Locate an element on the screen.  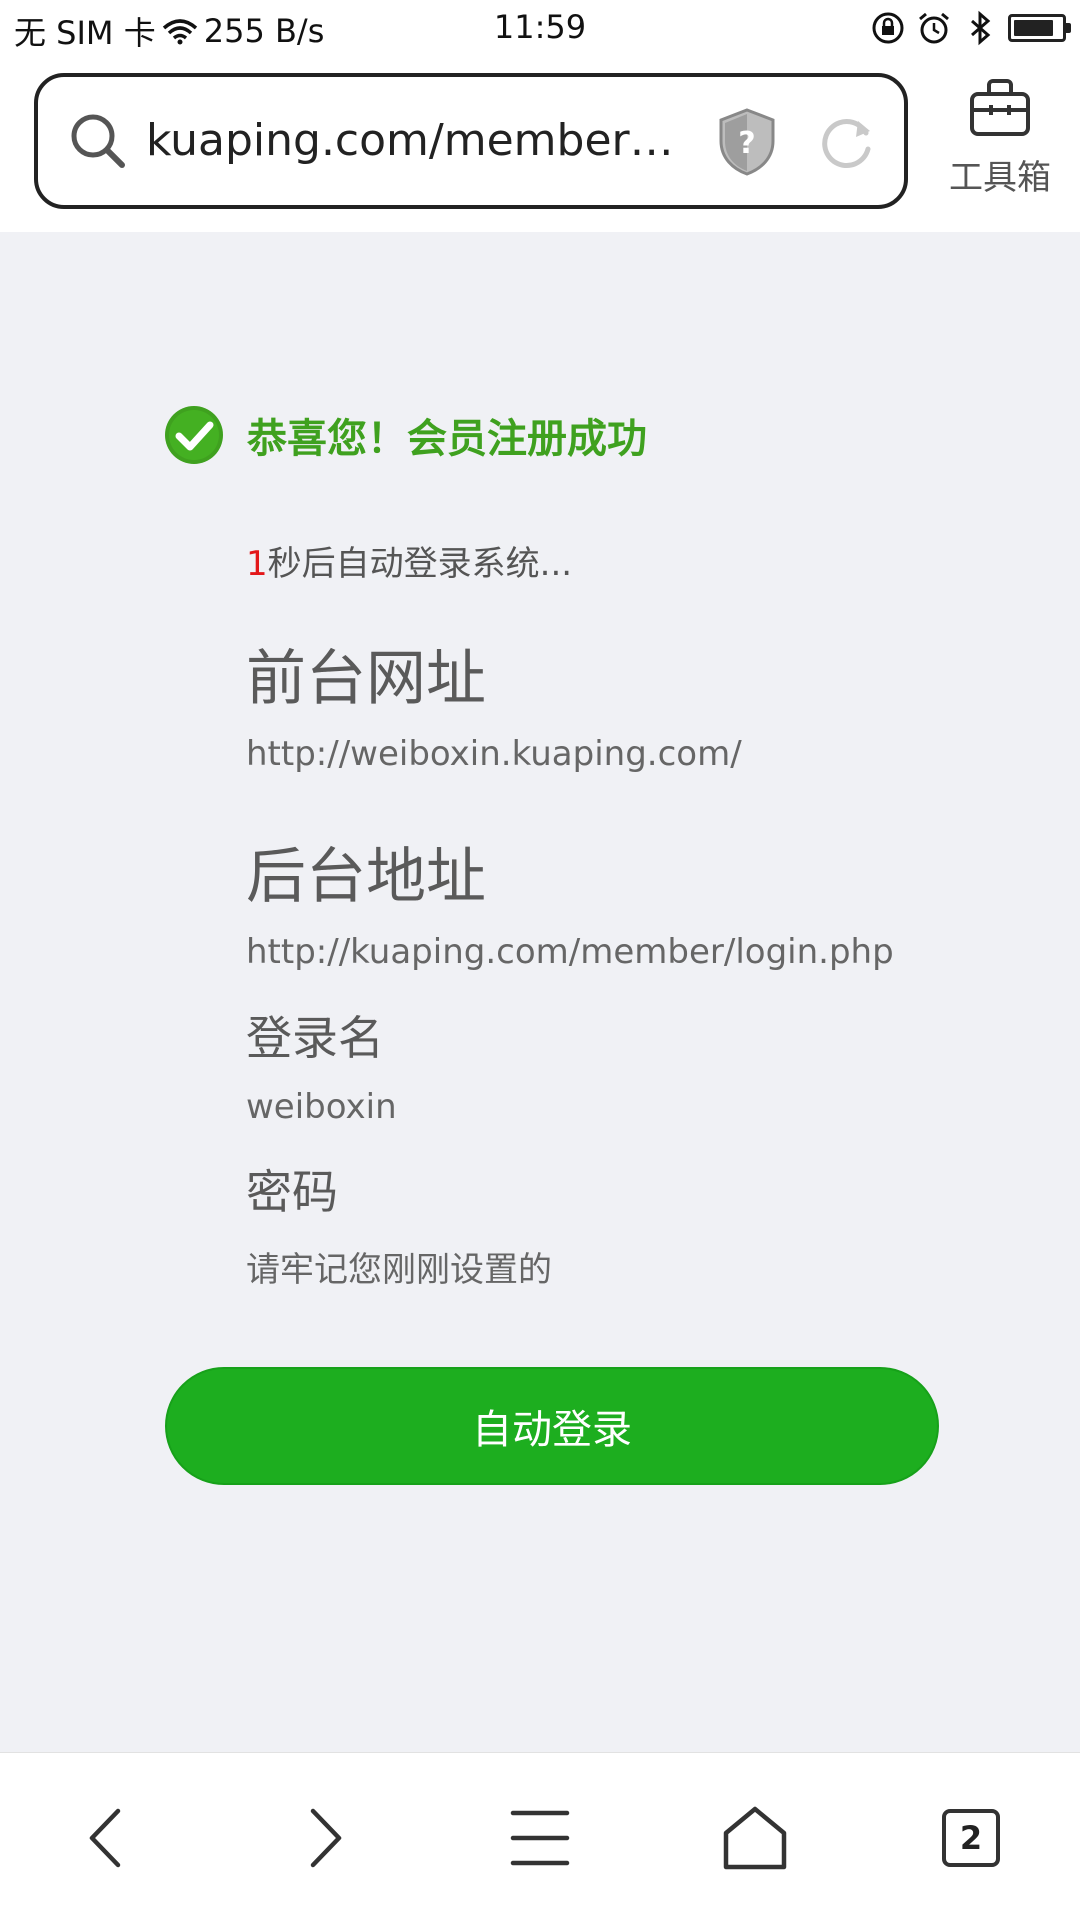
search-icon is located at coordinates (98, 141).